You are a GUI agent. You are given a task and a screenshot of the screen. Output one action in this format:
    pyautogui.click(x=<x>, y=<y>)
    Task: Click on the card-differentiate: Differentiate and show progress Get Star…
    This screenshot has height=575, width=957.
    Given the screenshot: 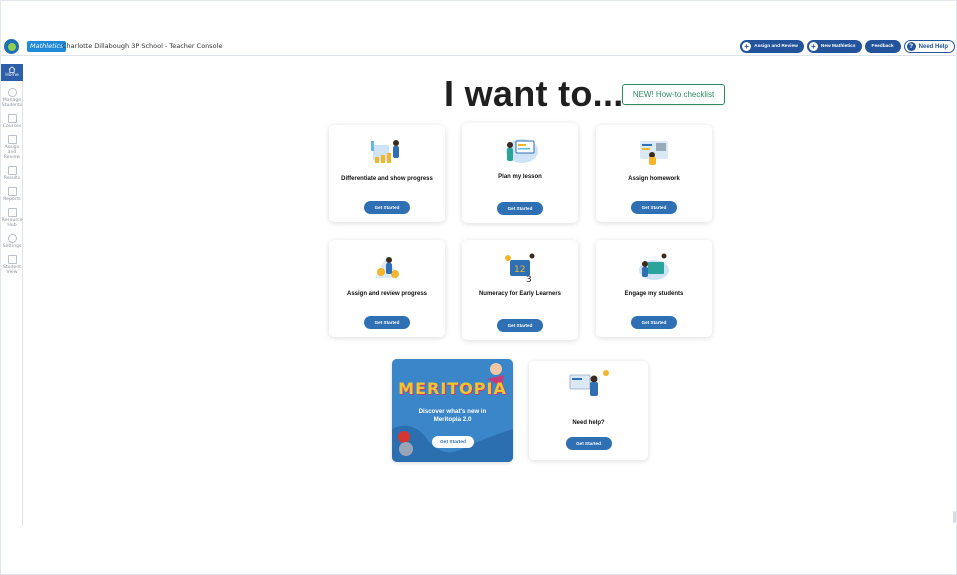 What is the action you would take?
    pyautogui.click(x=387, y=173)
    